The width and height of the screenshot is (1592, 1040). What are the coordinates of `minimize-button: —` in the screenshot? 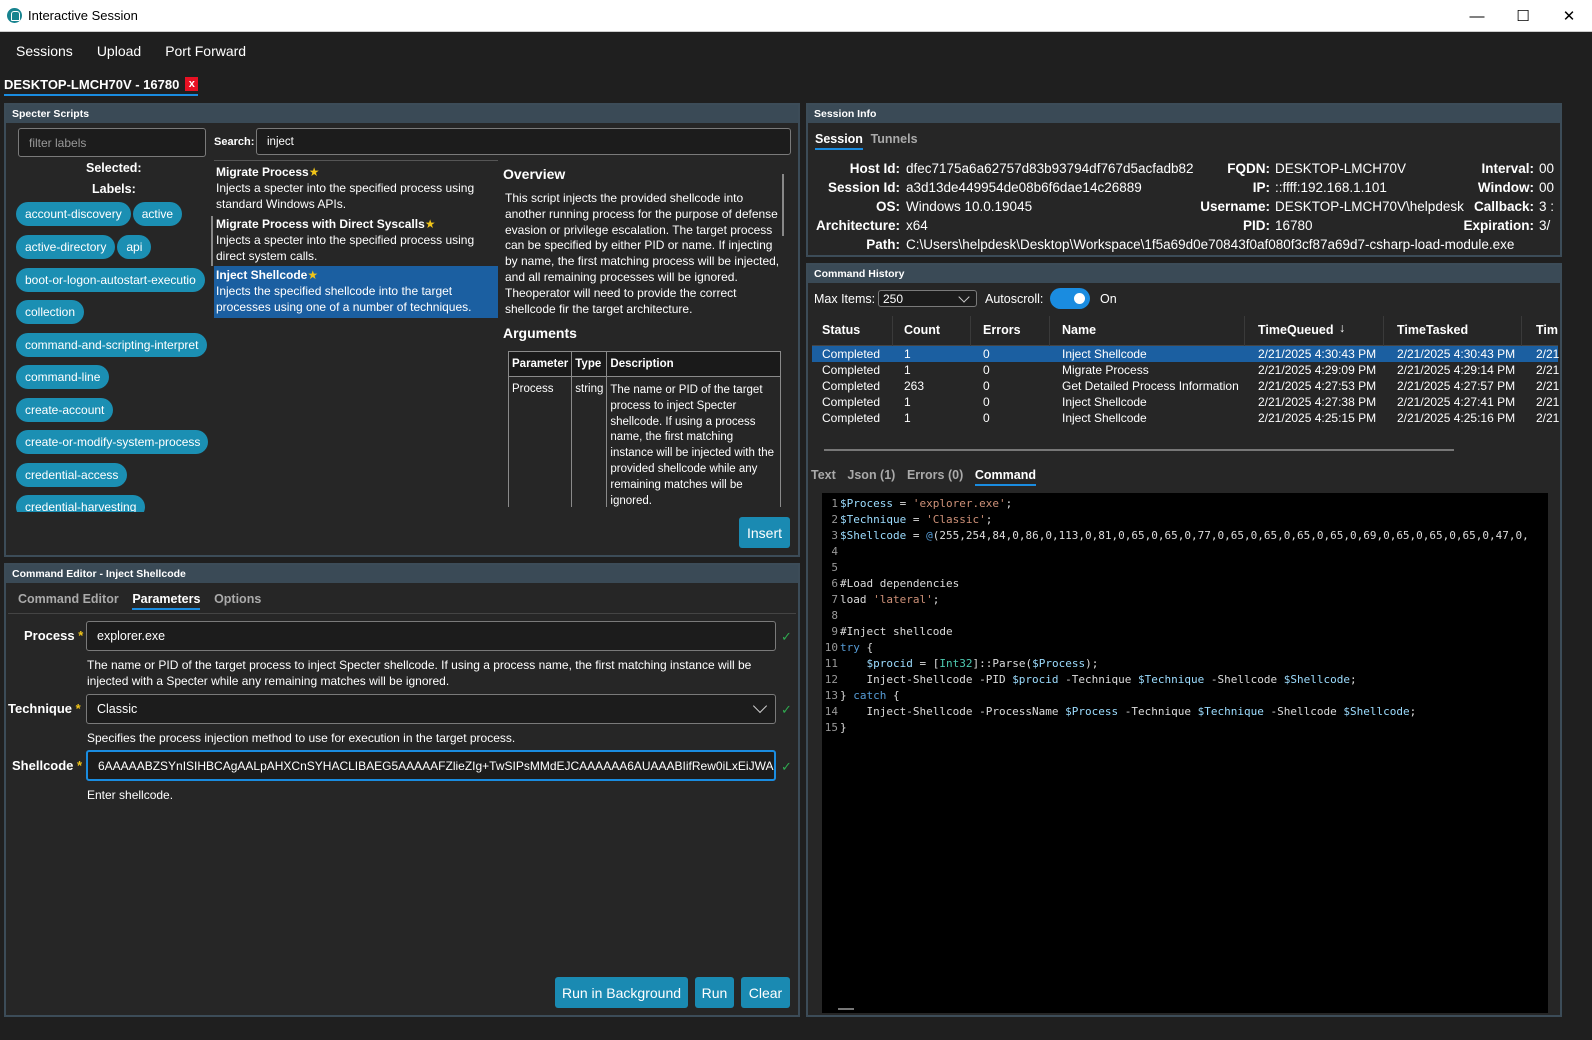 It's located at (1477, 16).